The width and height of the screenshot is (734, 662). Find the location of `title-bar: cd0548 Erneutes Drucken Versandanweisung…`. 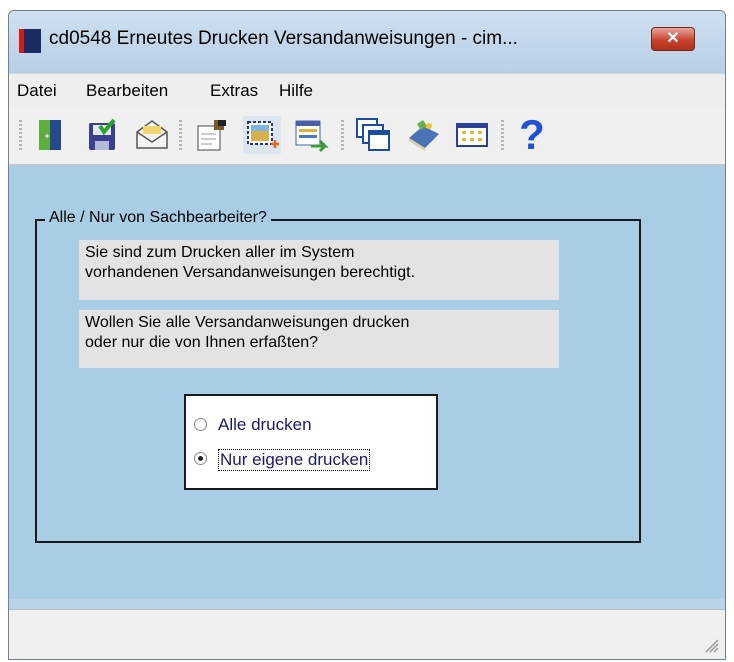

title-bar: cd0548 Erneutes Drucken Versandanweisung… is located at coordinates (367, 42).